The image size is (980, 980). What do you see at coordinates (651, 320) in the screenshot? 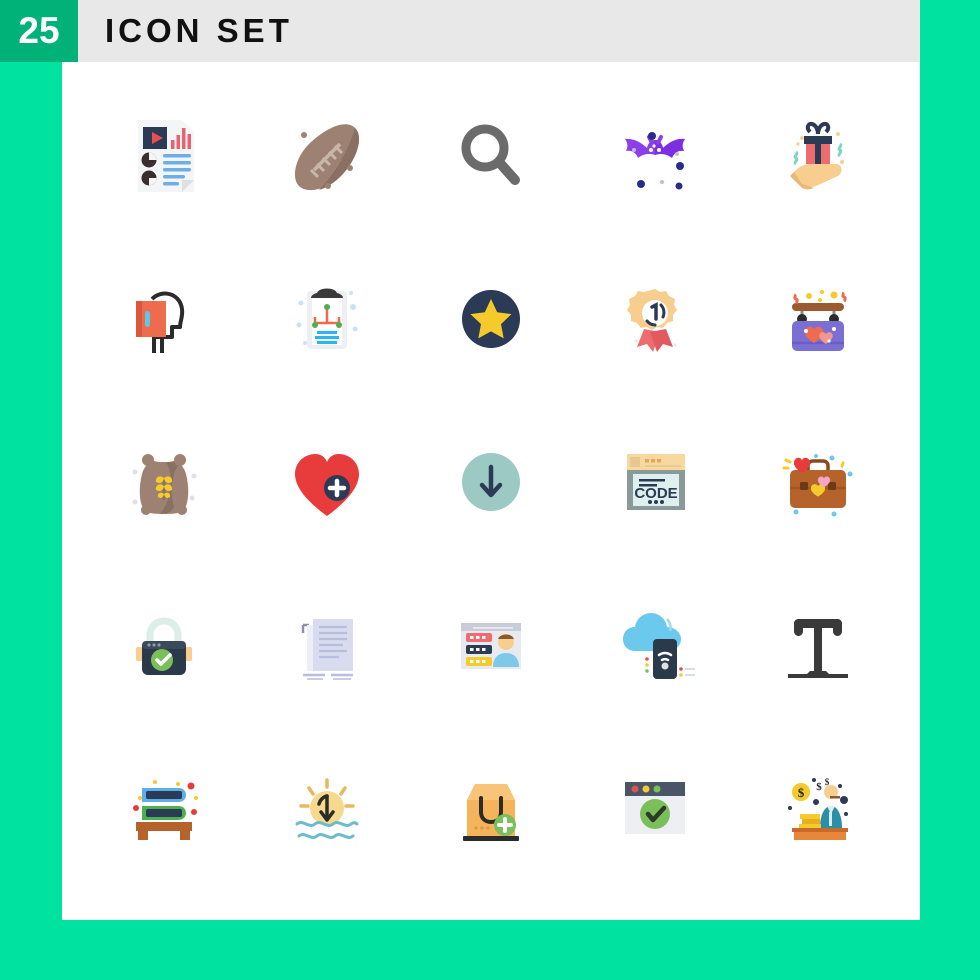
I see `first-place-medal-icon` at bounding box center [651, 320].